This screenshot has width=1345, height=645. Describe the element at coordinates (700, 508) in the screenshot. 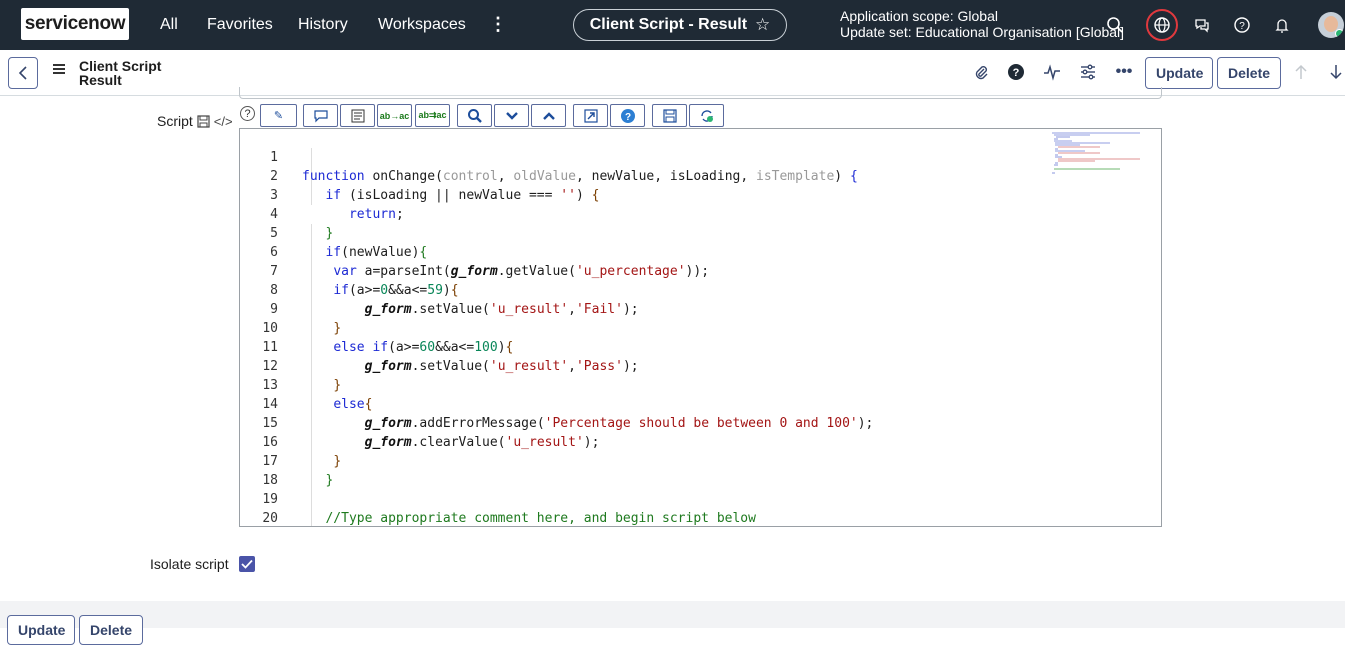

I see `code-line: 20` at that location.